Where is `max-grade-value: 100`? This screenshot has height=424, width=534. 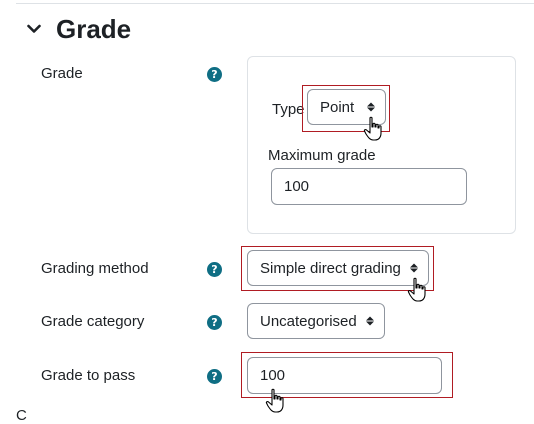 max-grade-value: 100 is located at coordinates (297, 186).